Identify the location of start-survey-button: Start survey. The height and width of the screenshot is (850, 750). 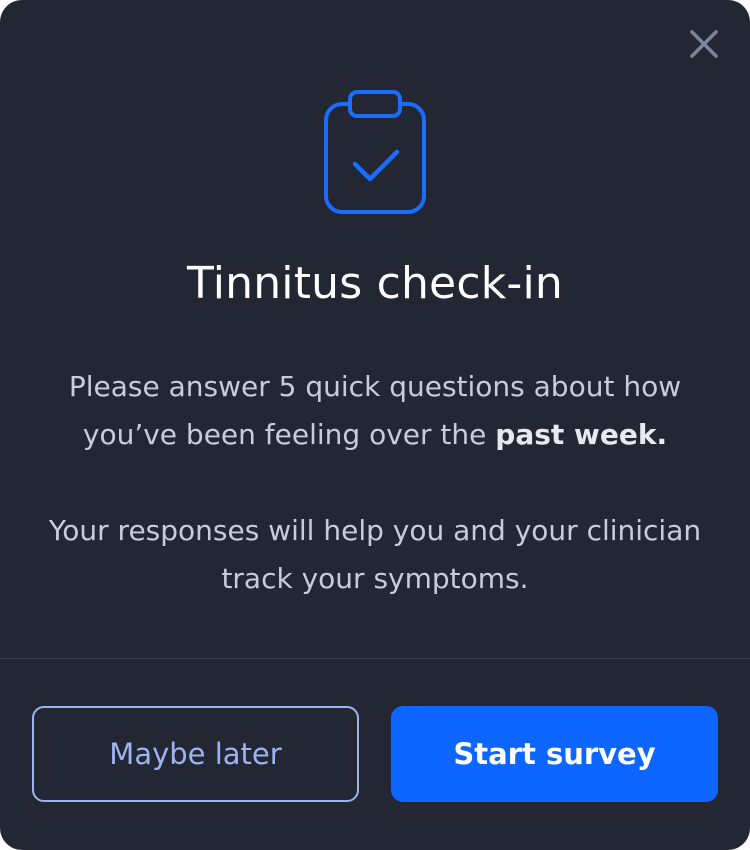
(554, 754).